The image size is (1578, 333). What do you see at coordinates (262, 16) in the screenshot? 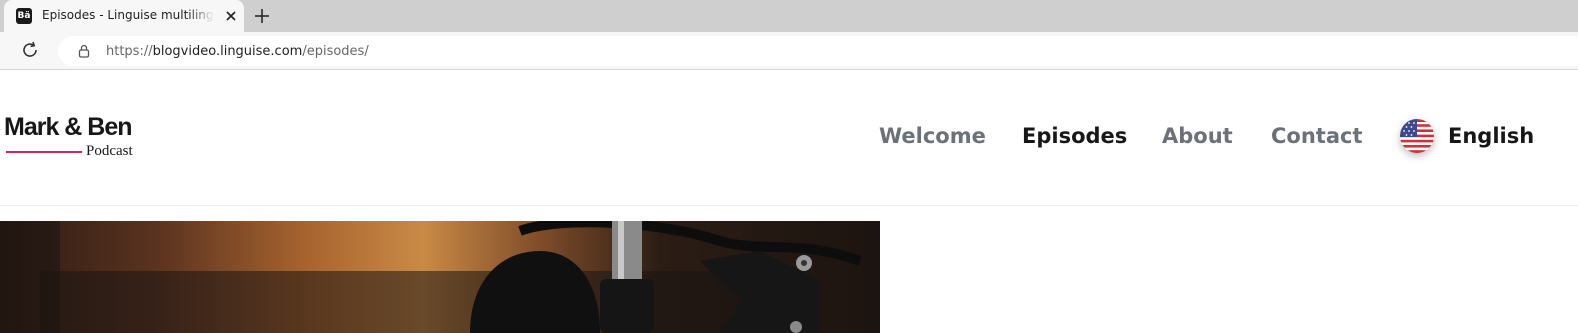
I see `plus-icon` at bounding box center [262, 16].